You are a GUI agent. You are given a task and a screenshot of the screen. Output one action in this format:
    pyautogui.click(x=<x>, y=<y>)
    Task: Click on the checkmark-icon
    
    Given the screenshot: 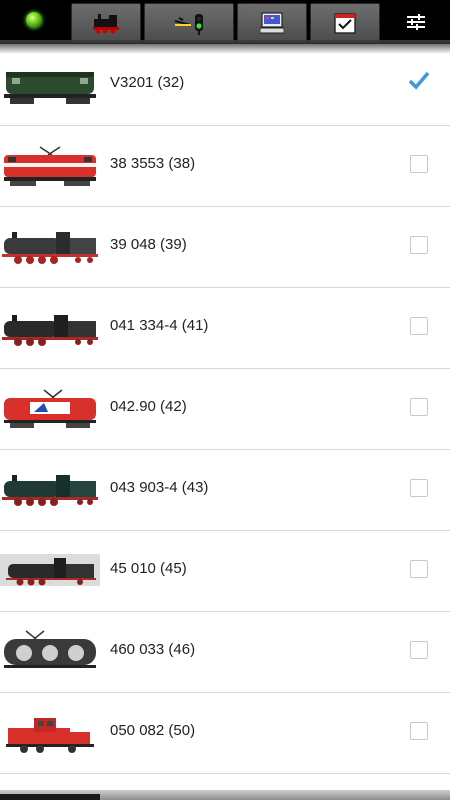 What is the action you would take?
    pyautogui.click(x=419, y=80)
    